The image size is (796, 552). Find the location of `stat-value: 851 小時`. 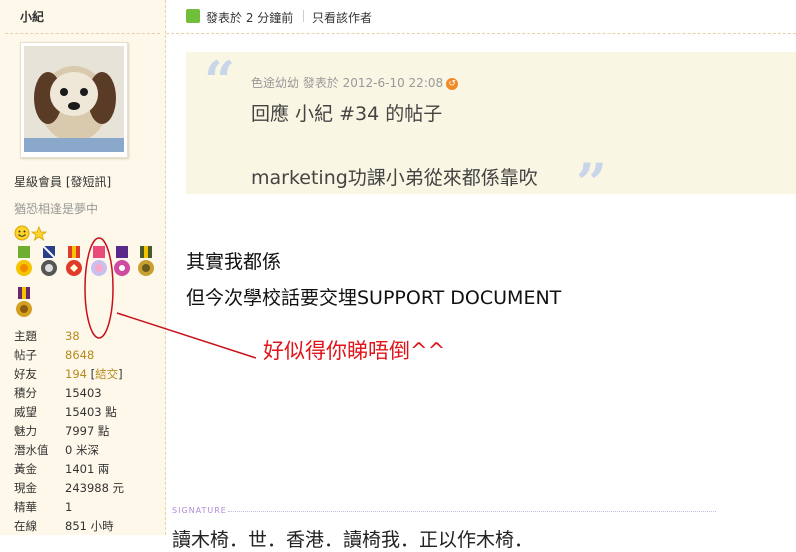

stat-value: 851 小時 is located at coordinates (89, 526).